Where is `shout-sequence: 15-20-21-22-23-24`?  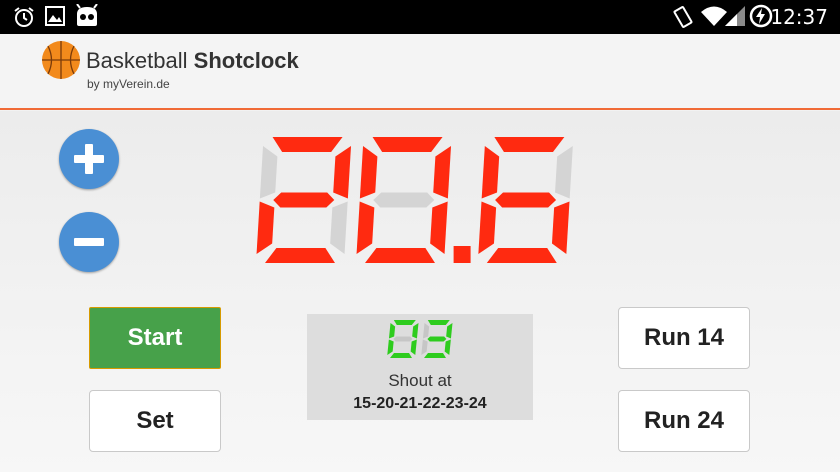 shout-sequence: 15-20-21-22-23-24 is located at coordinates (420, 403).